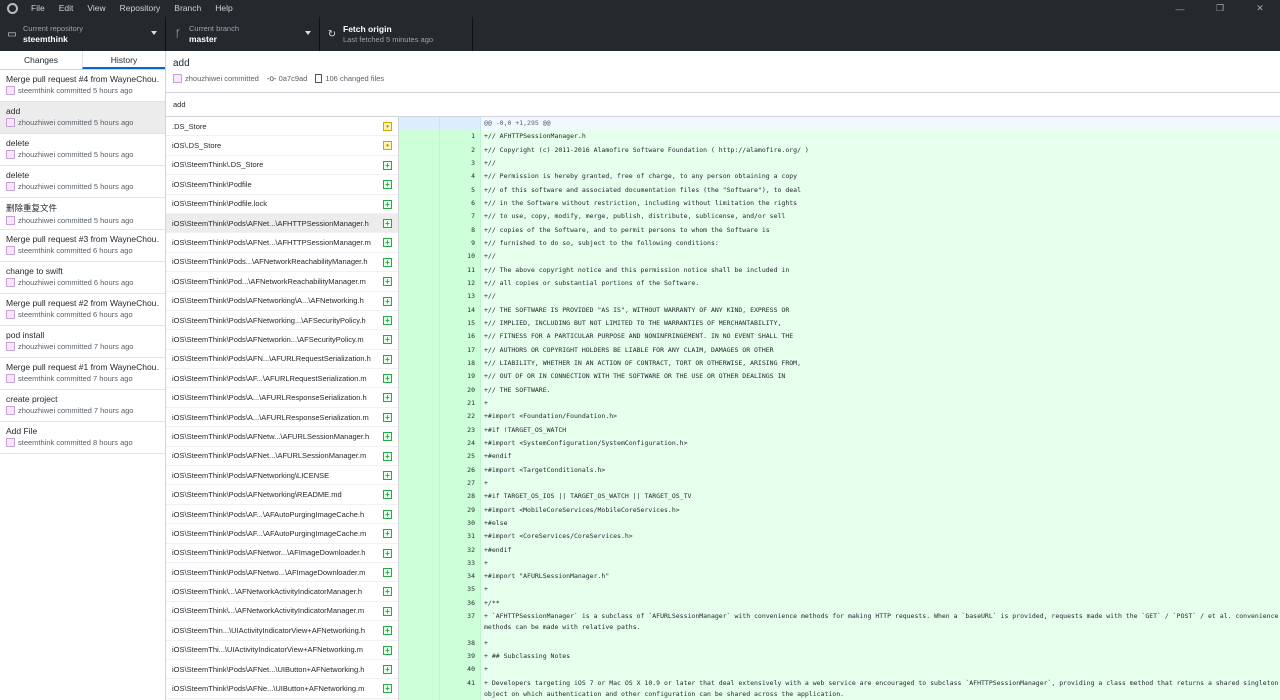 Image resolution: width=1280 pixels, height=700 pixels. What do you see at coordinates (490, 256) in the screenshot?
I see `diff-line-code: +//` at bounding box center [490, 256].